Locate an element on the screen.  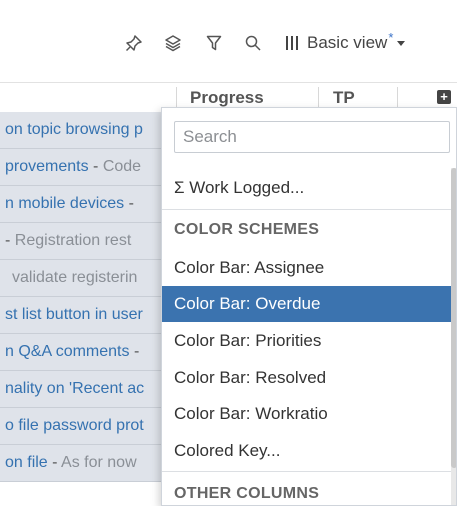
view-label: Basic view is located at coordinates (347, 42).